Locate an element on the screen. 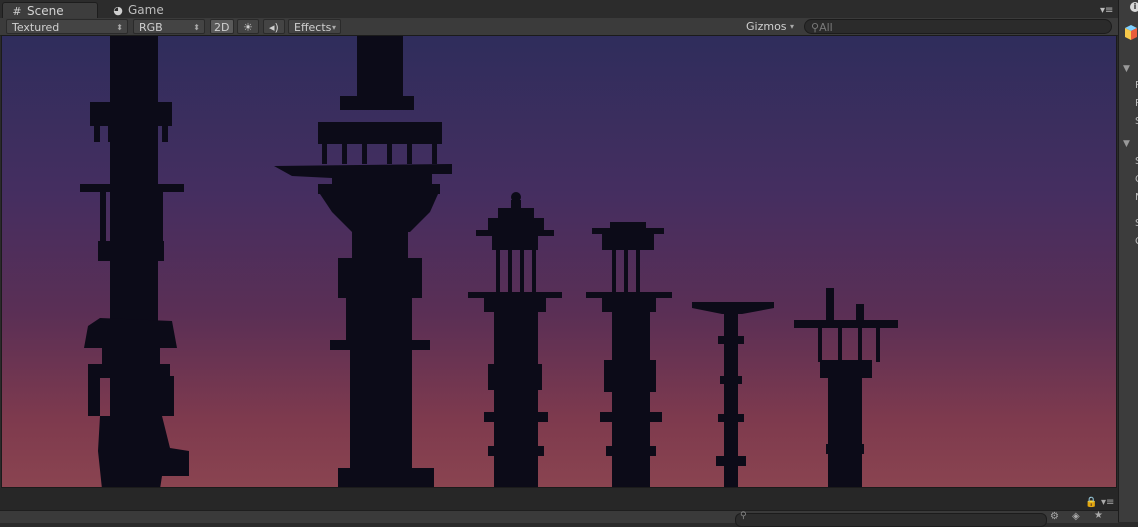 The width and height of the screenshot is (1138, 527). draw-mode-label: Textured is located at coordinates (36, 27).